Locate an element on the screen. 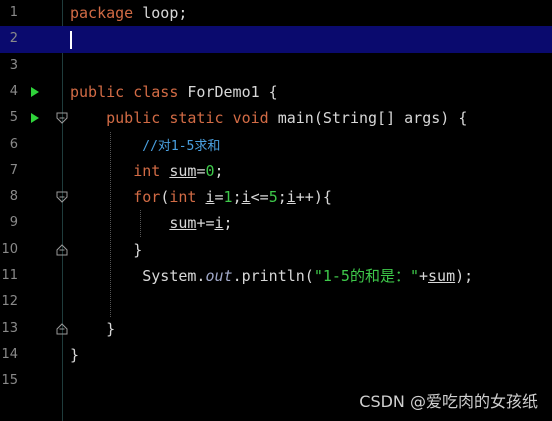 This screenshot has width=552, height=421. code-line: 4 public class ForDemo1 { is located at coordinates (276, 92).